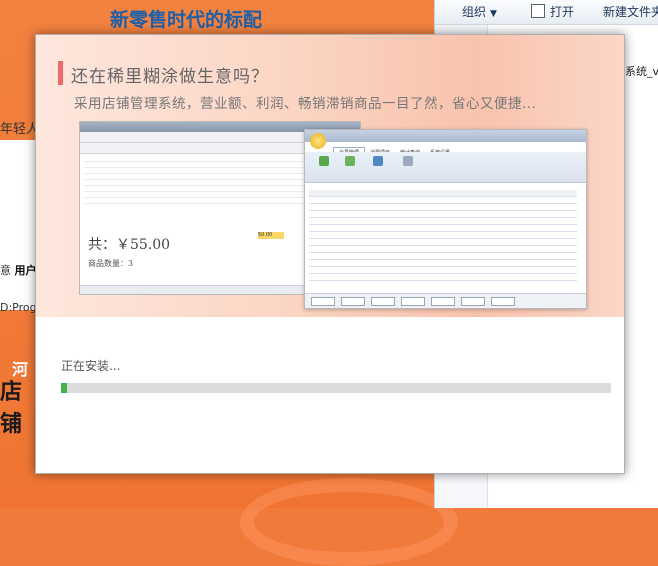  Describe the element at coordinates (562, 12) in the screenshot. I see `open-label: 打开` at that location.